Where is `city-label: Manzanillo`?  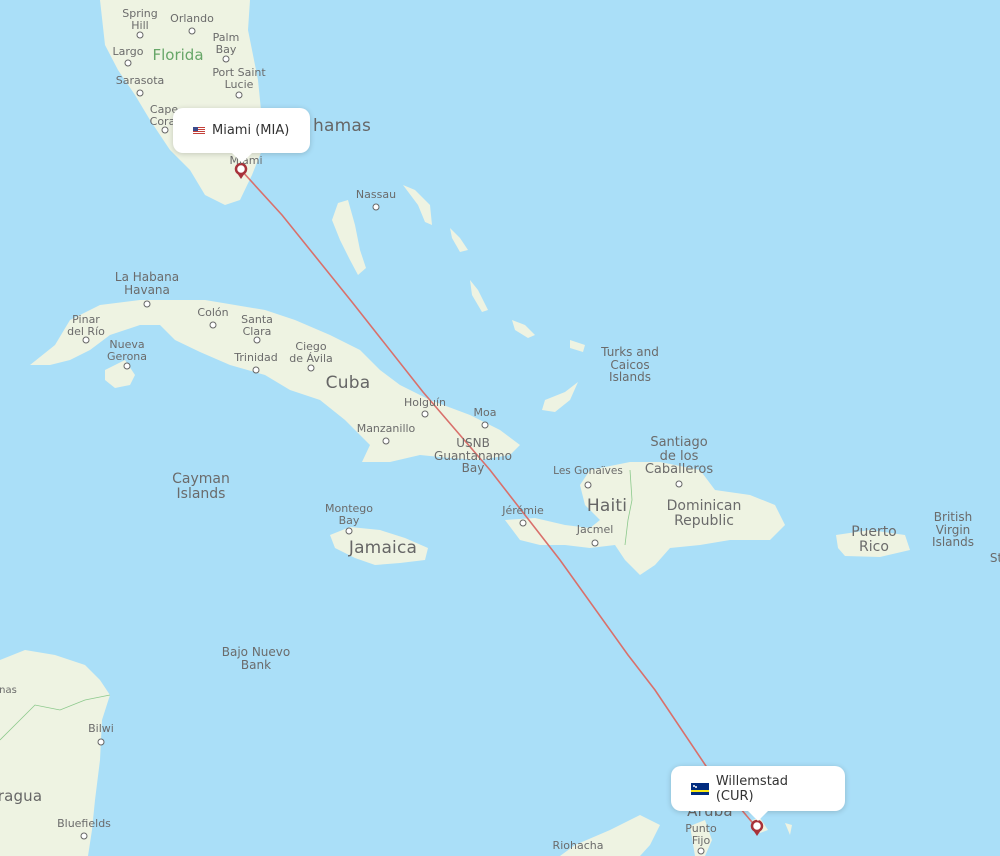 city-label: Manzanillo is located at coordinates (386, 428).